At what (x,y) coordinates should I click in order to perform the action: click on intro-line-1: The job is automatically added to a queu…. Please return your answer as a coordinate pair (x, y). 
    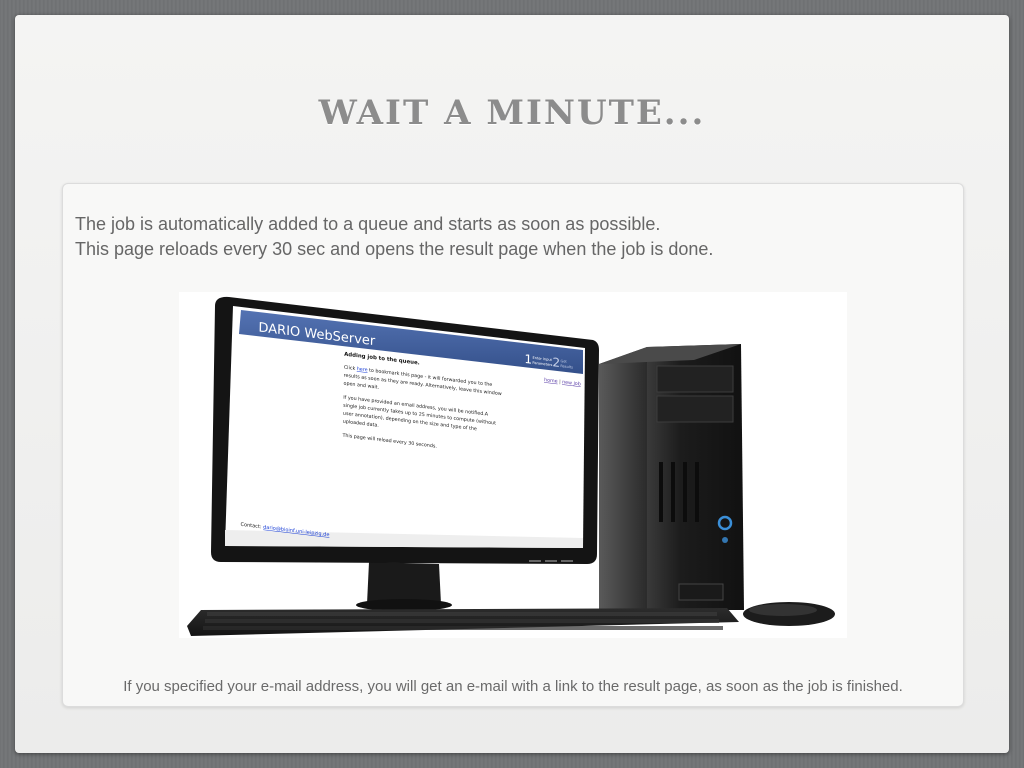
    Looking at the image, I should click on (368, 224).